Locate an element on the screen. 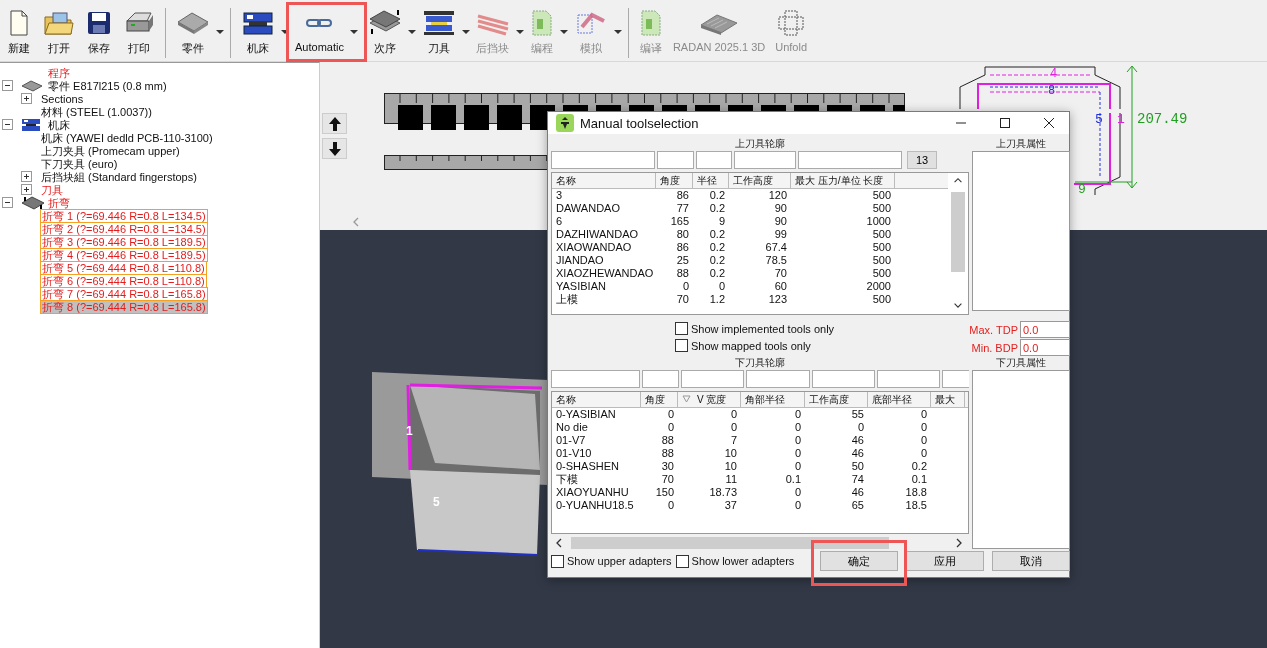  move-up-button is located at coordinates (334, 123).